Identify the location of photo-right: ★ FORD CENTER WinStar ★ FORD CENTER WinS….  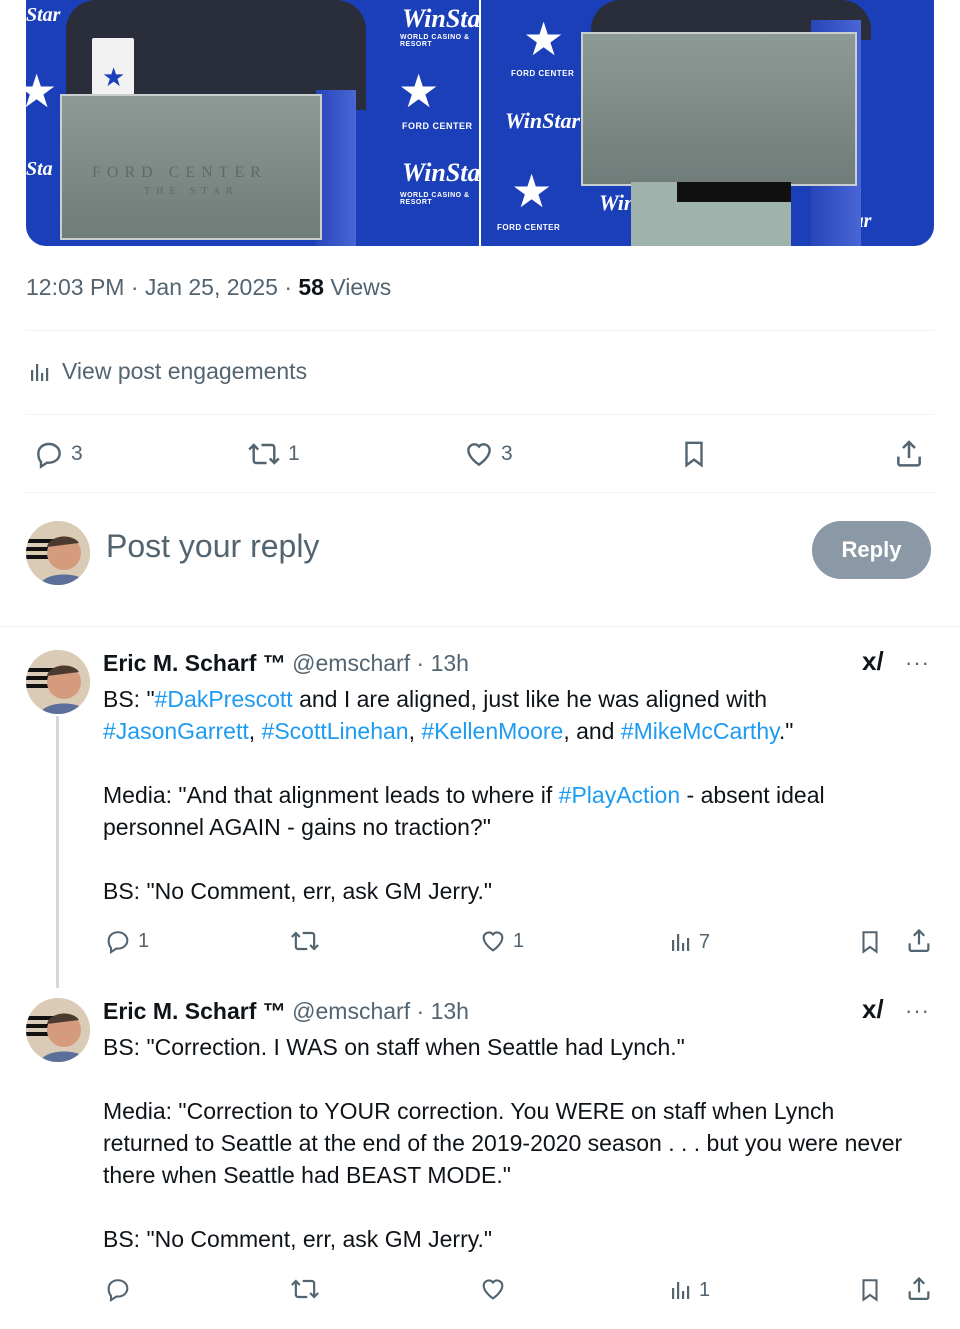
(707, 123).